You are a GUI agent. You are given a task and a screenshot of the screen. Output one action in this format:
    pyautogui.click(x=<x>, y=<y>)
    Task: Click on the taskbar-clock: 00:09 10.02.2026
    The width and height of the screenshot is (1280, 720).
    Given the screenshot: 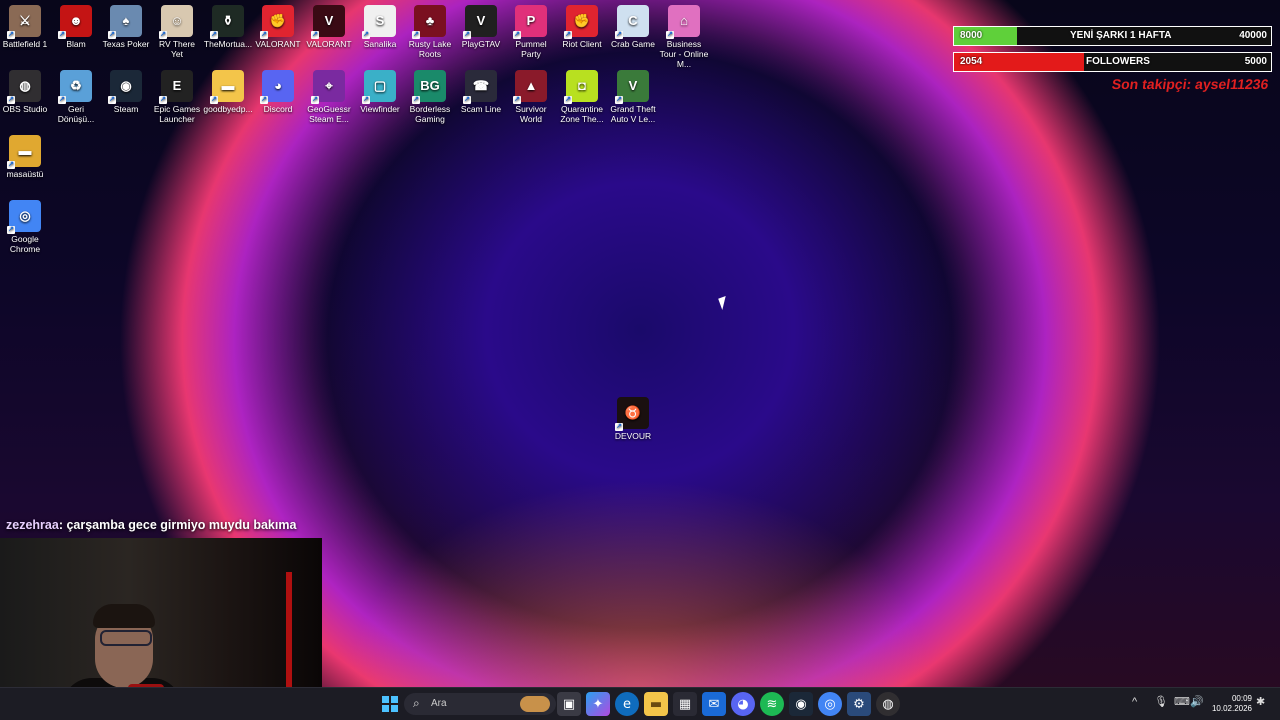 What is the action you would take?
    pyautogui.click(x=1232, y=704)
    